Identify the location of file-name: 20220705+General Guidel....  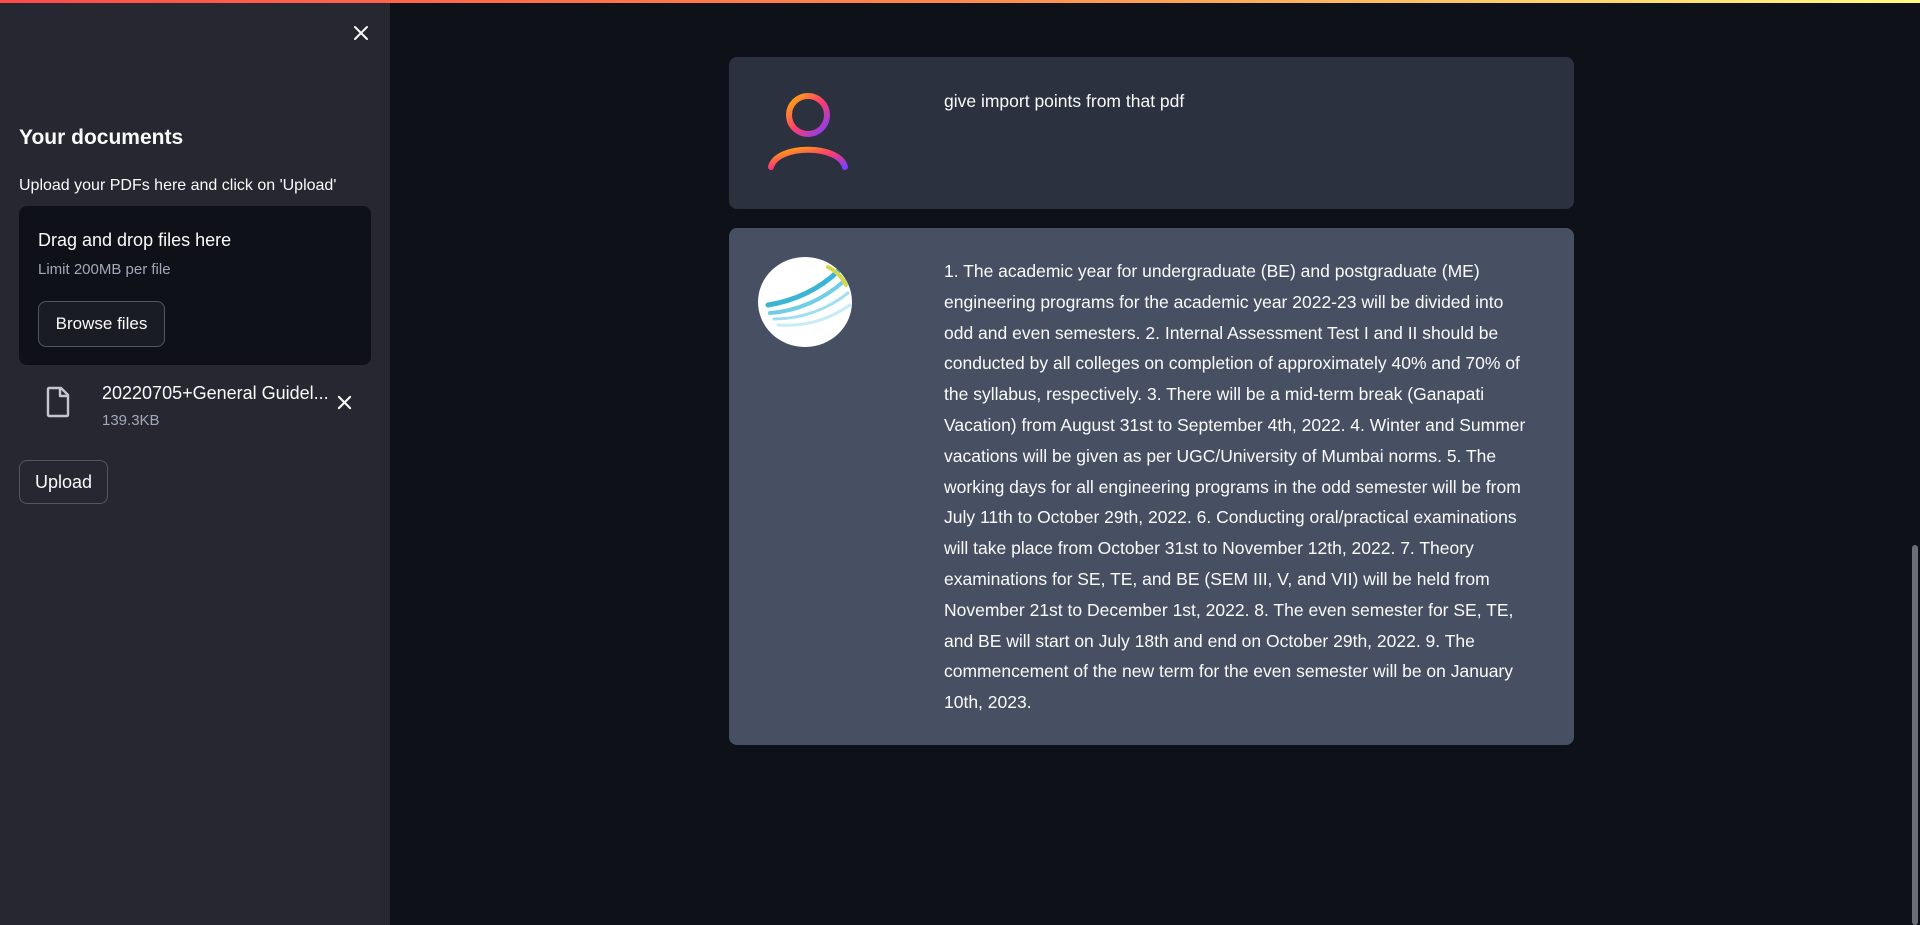
(215, 393).